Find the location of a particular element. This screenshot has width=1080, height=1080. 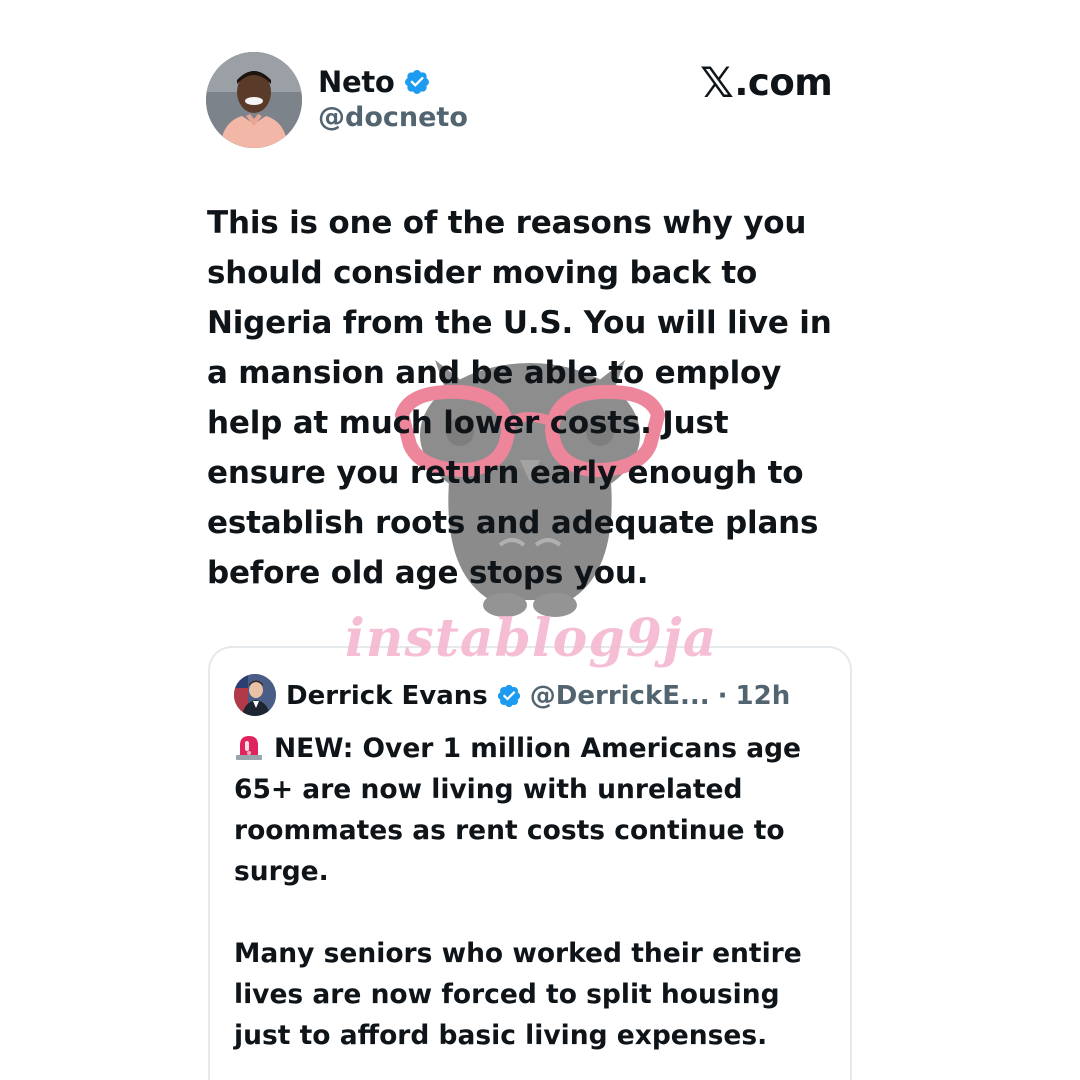

quoted-avatar-photo is located at coordinates (255, 695).